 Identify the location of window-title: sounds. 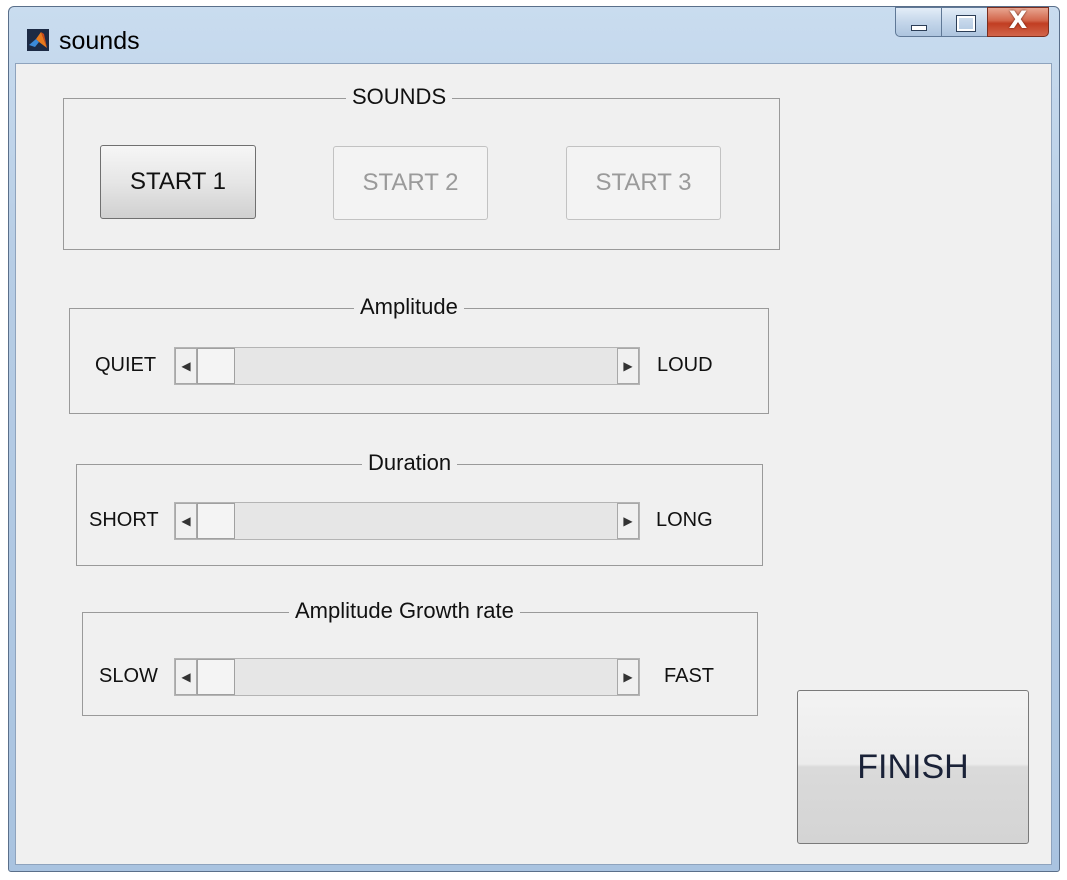
(99, 41).